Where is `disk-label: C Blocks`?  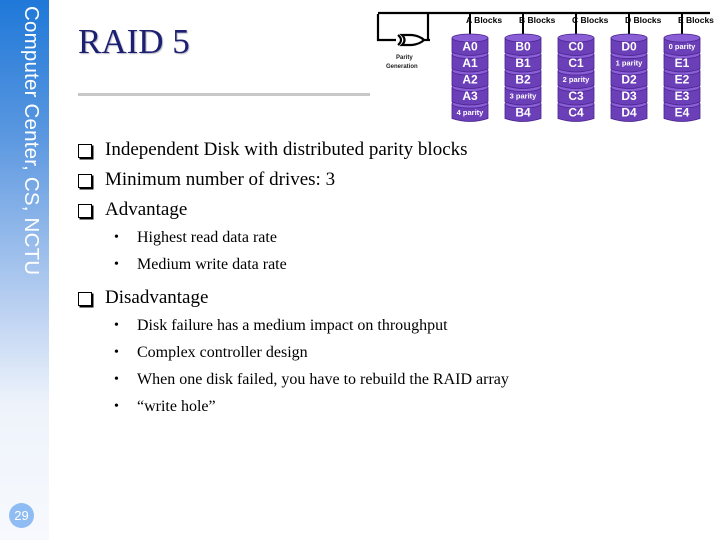
disk-label: C Blocks is located at coordinates (590, 20).